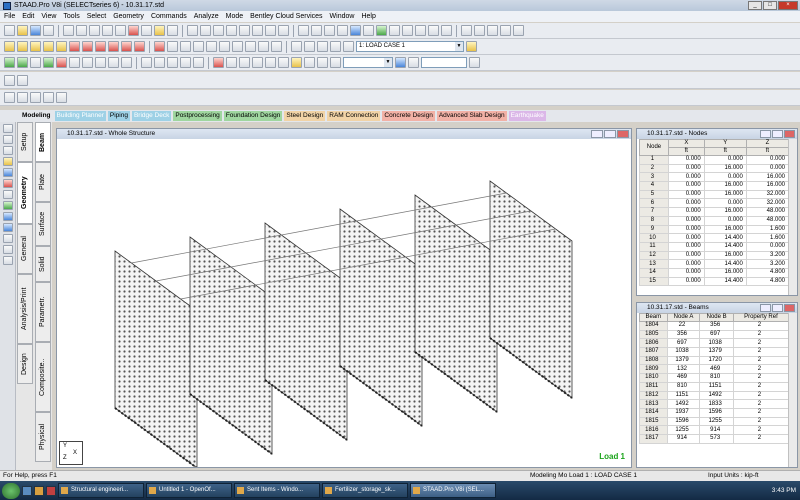 The image size is (800, 500). What do you see at coordinates (61, 97) in the screenshot?
I see `display-camera-icon` at bounding box center [61, 97].